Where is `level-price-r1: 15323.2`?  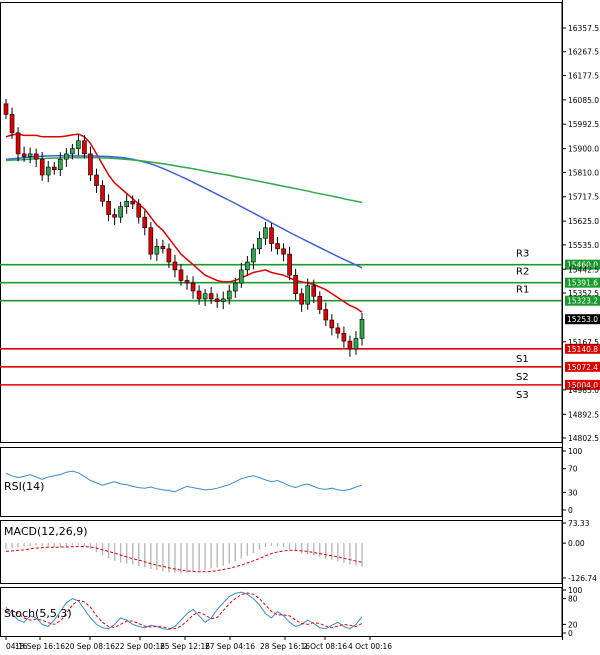
level-price-r1: 15323.2 is located at coordinates (582, 301).